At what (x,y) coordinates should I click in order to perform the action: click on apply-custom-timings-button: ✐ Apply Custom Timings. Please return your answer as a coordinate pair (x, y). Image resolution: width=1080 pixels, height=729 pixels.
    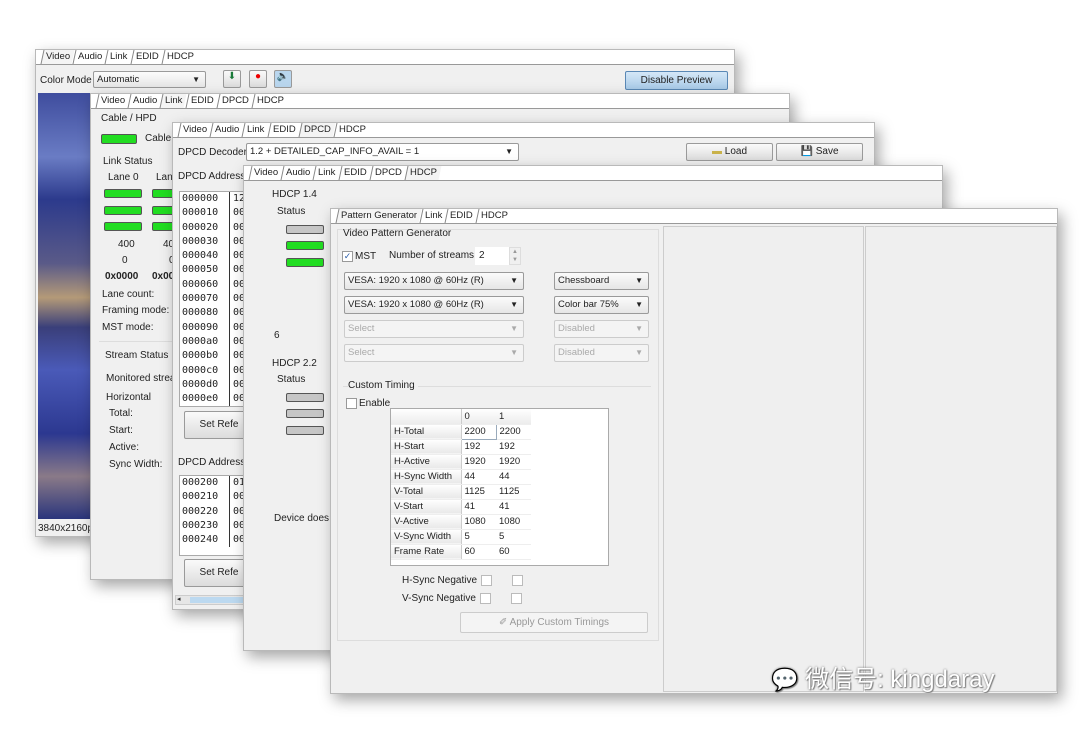
    Looking at the image, I should click on (554, 622).